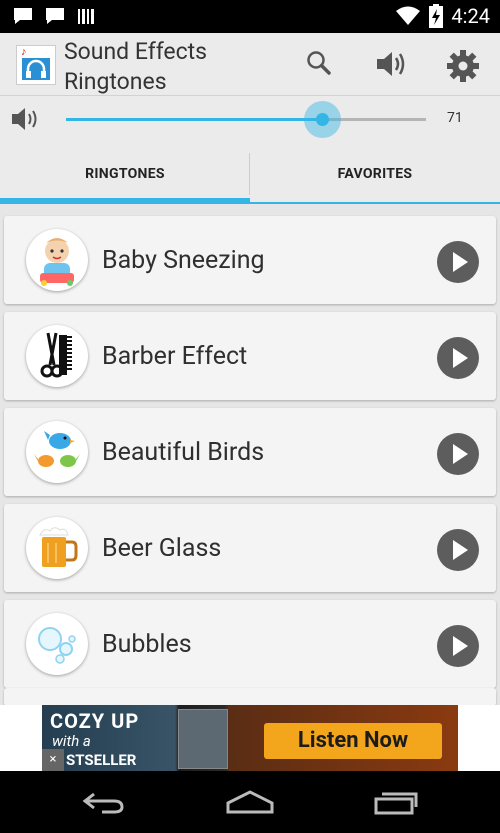 This screenshot has width=500, height=833. What do you see at coordinates (319, 63) in the screenshot?
I see `search-icon` at bounding box center [319, 63].